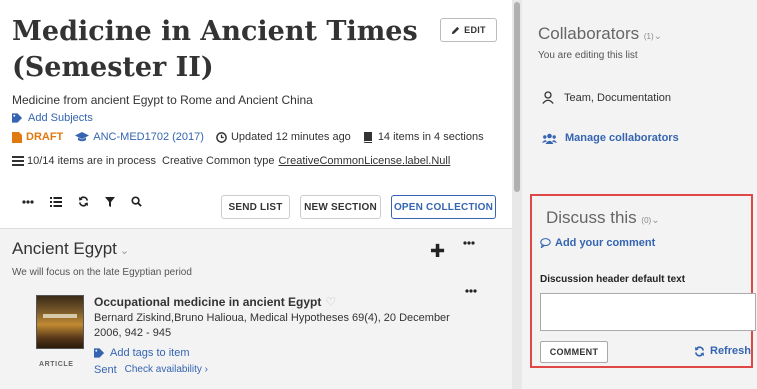 This screenshot has height=389, width=757. Describe the element at coordinates (646, 220) in the screenshot. I see `discussion-count: (0)` at that location.